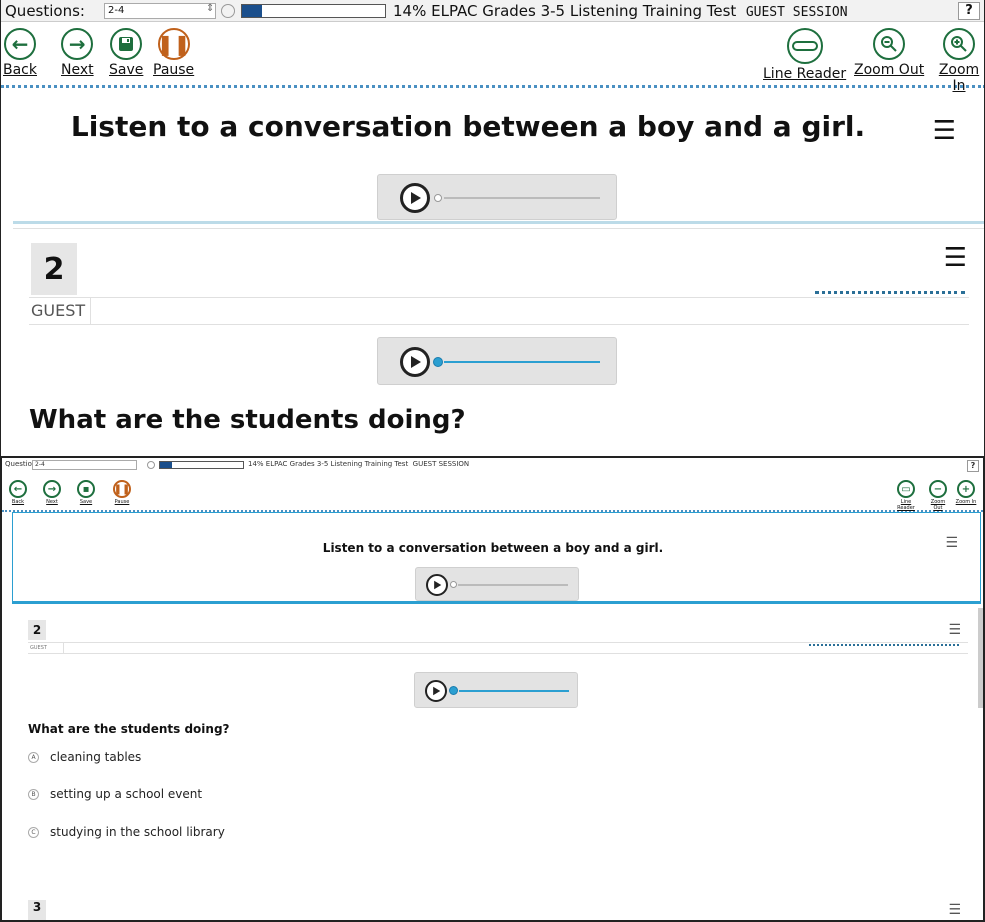 Image resolution: width=985 pixels, height=922 pixels. I want to click on next-label: Next, so click(77, 70).